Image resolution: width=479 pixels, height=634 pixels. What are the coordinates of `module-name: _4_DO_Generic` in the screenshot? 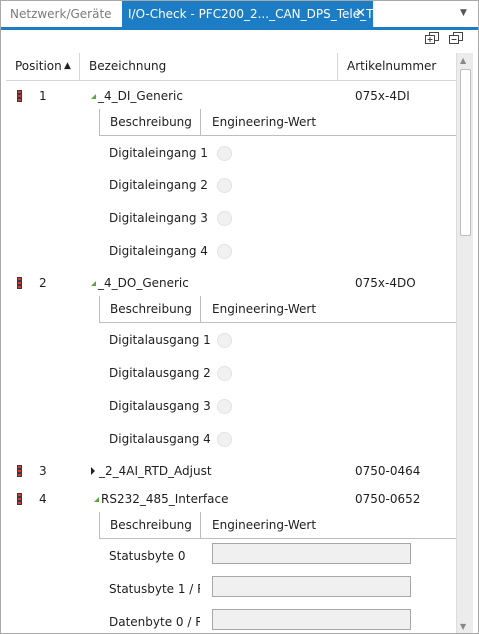 It's located at (140, 283).